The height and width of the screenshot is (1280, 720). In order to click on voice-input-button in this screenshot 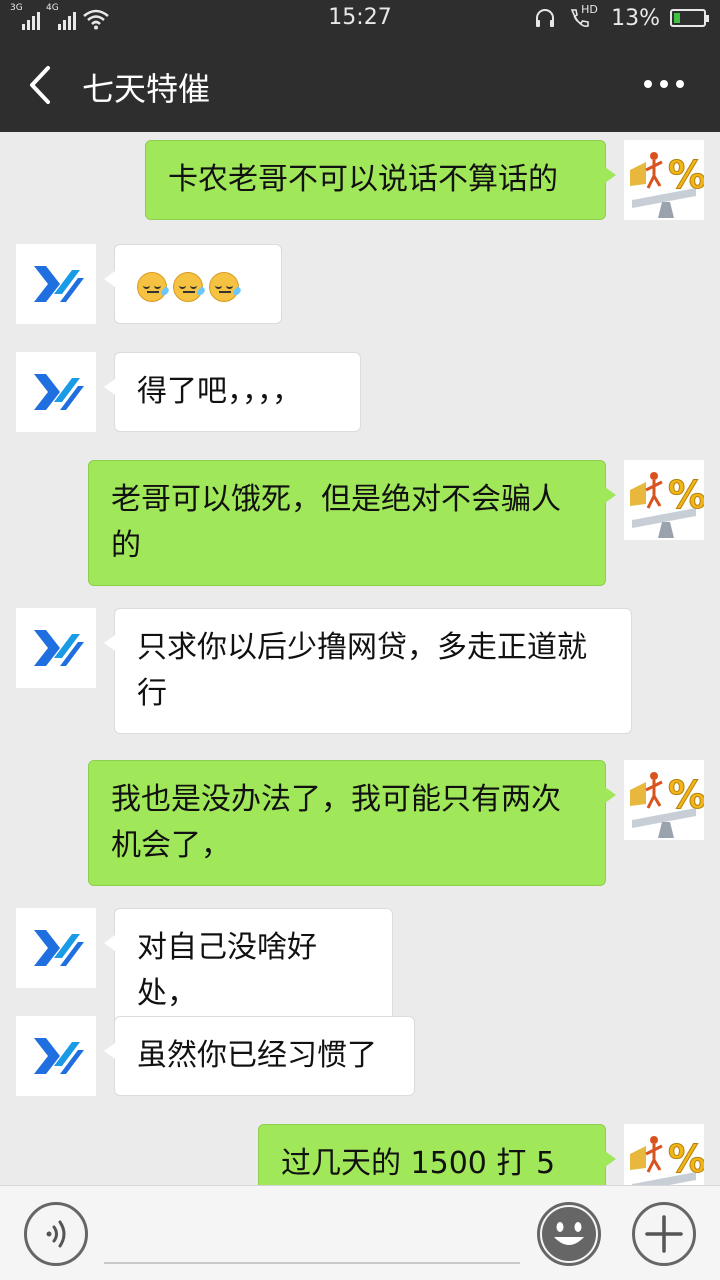, I will do `click(56, 1234)`.